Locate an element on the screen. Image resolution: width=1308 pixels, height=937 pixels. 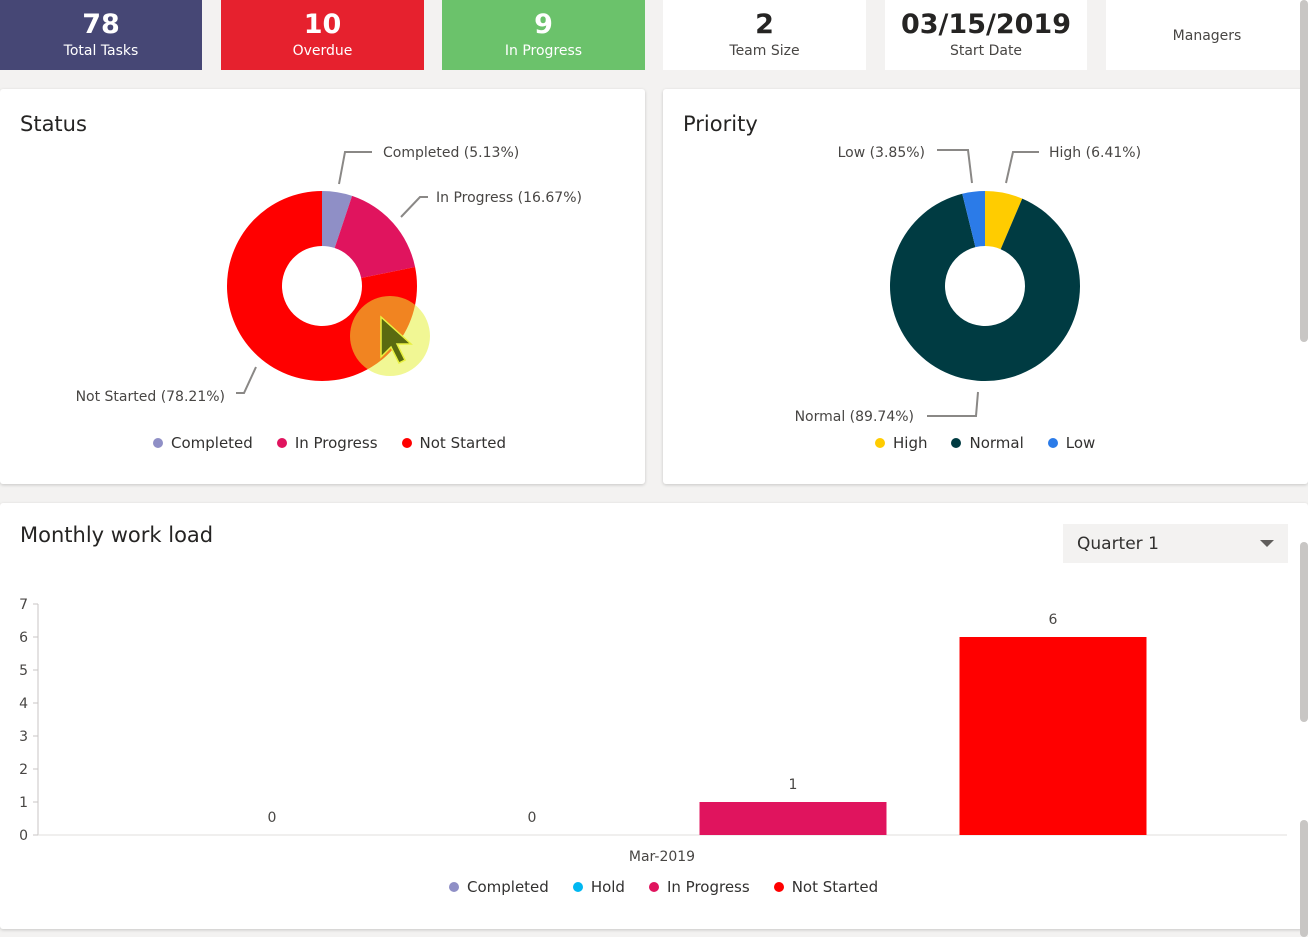
y-tick-label: 0 is located at coordinates (23, 836).